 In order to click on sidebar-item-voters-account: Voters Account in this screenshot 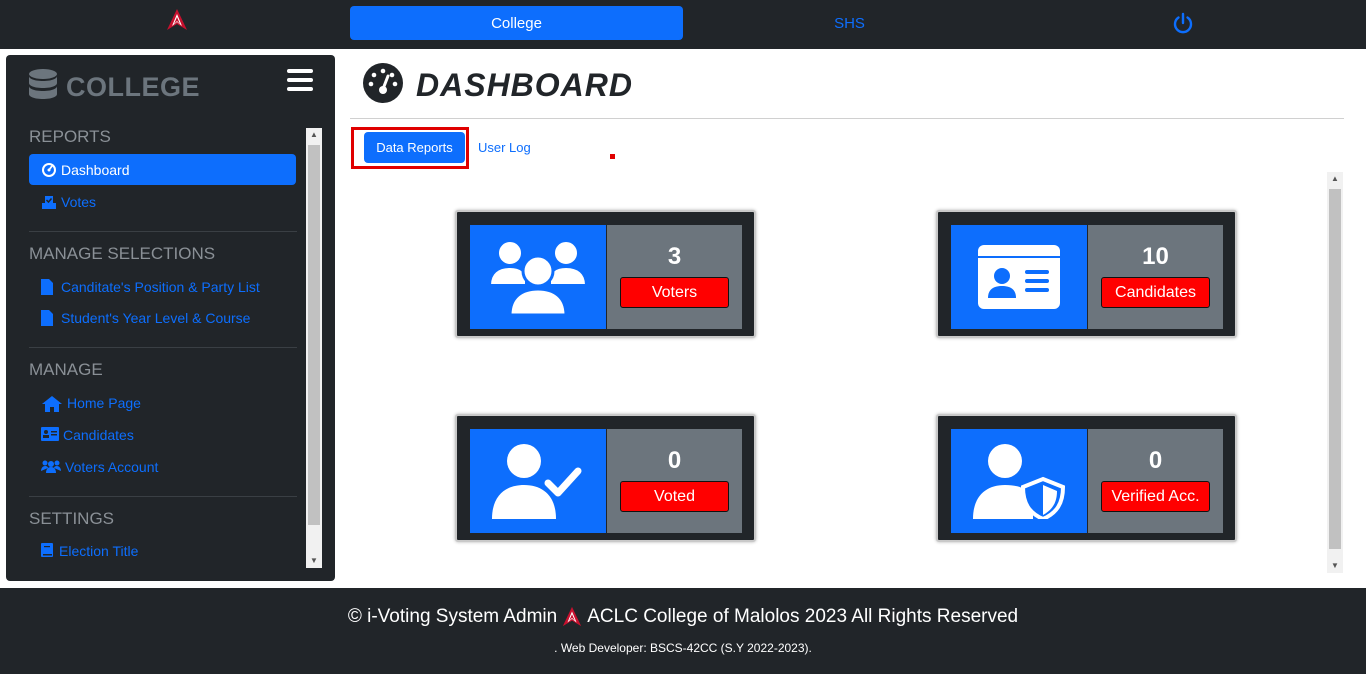, I will do `click(162, 466)`.